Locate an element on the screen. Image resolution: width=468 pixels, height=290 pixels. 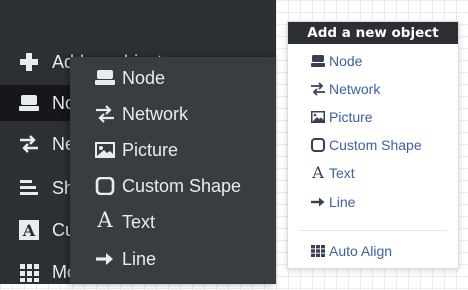
panel-item-line: Line is located at coordinates (373, 202).